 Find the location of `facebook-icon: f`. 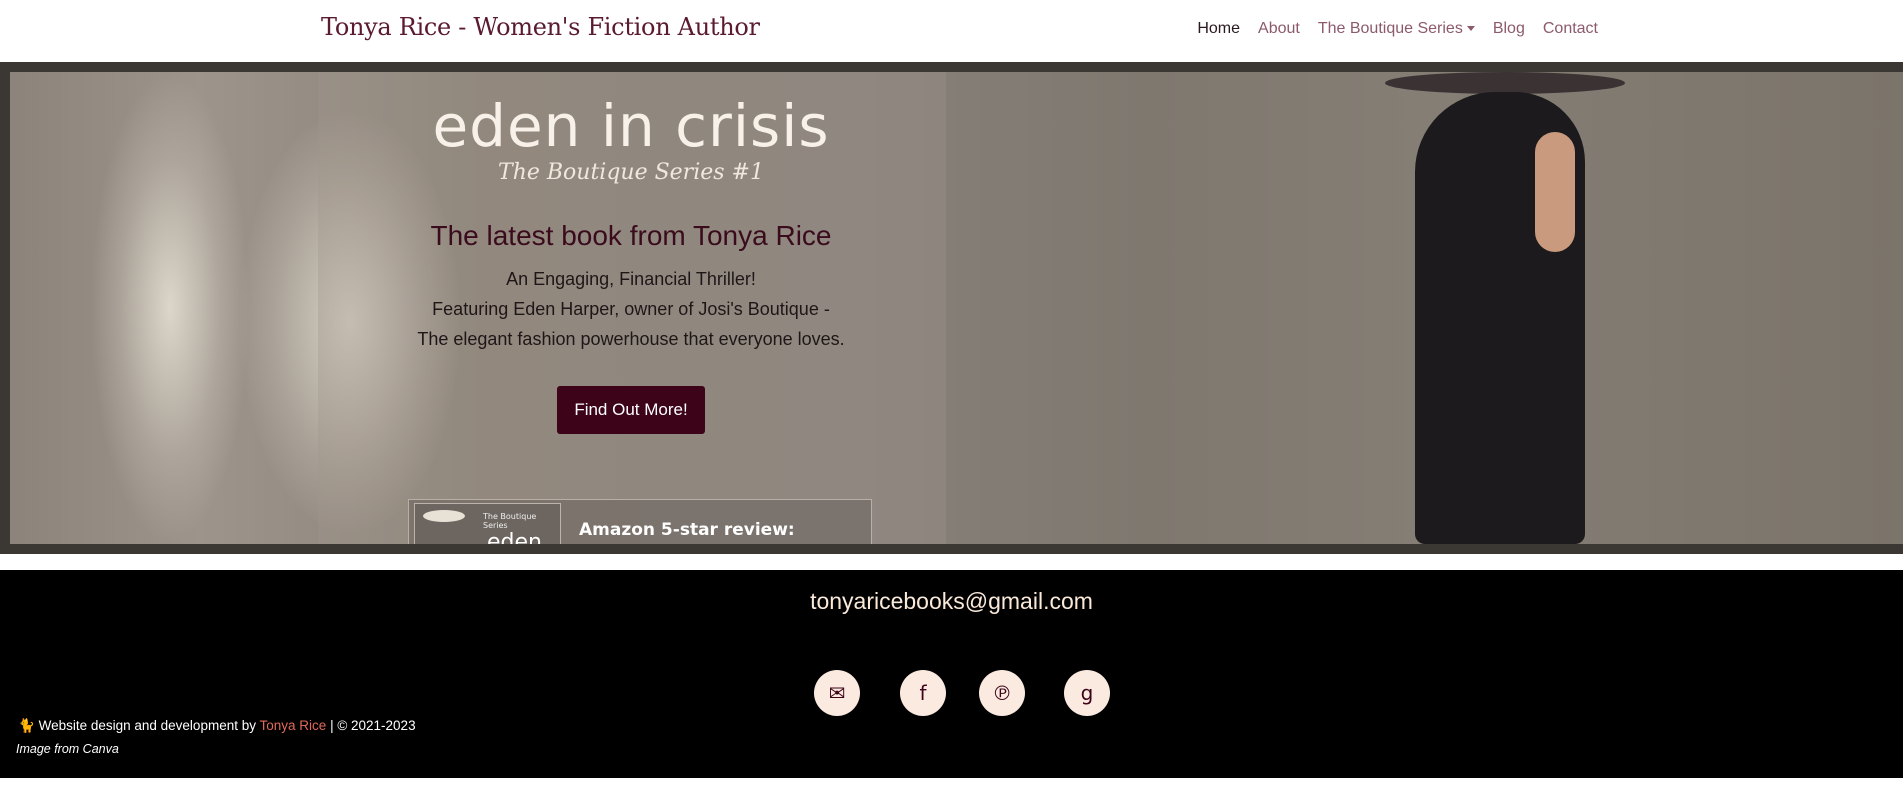

facebook-icon: f is located at coordinates (923, 693).